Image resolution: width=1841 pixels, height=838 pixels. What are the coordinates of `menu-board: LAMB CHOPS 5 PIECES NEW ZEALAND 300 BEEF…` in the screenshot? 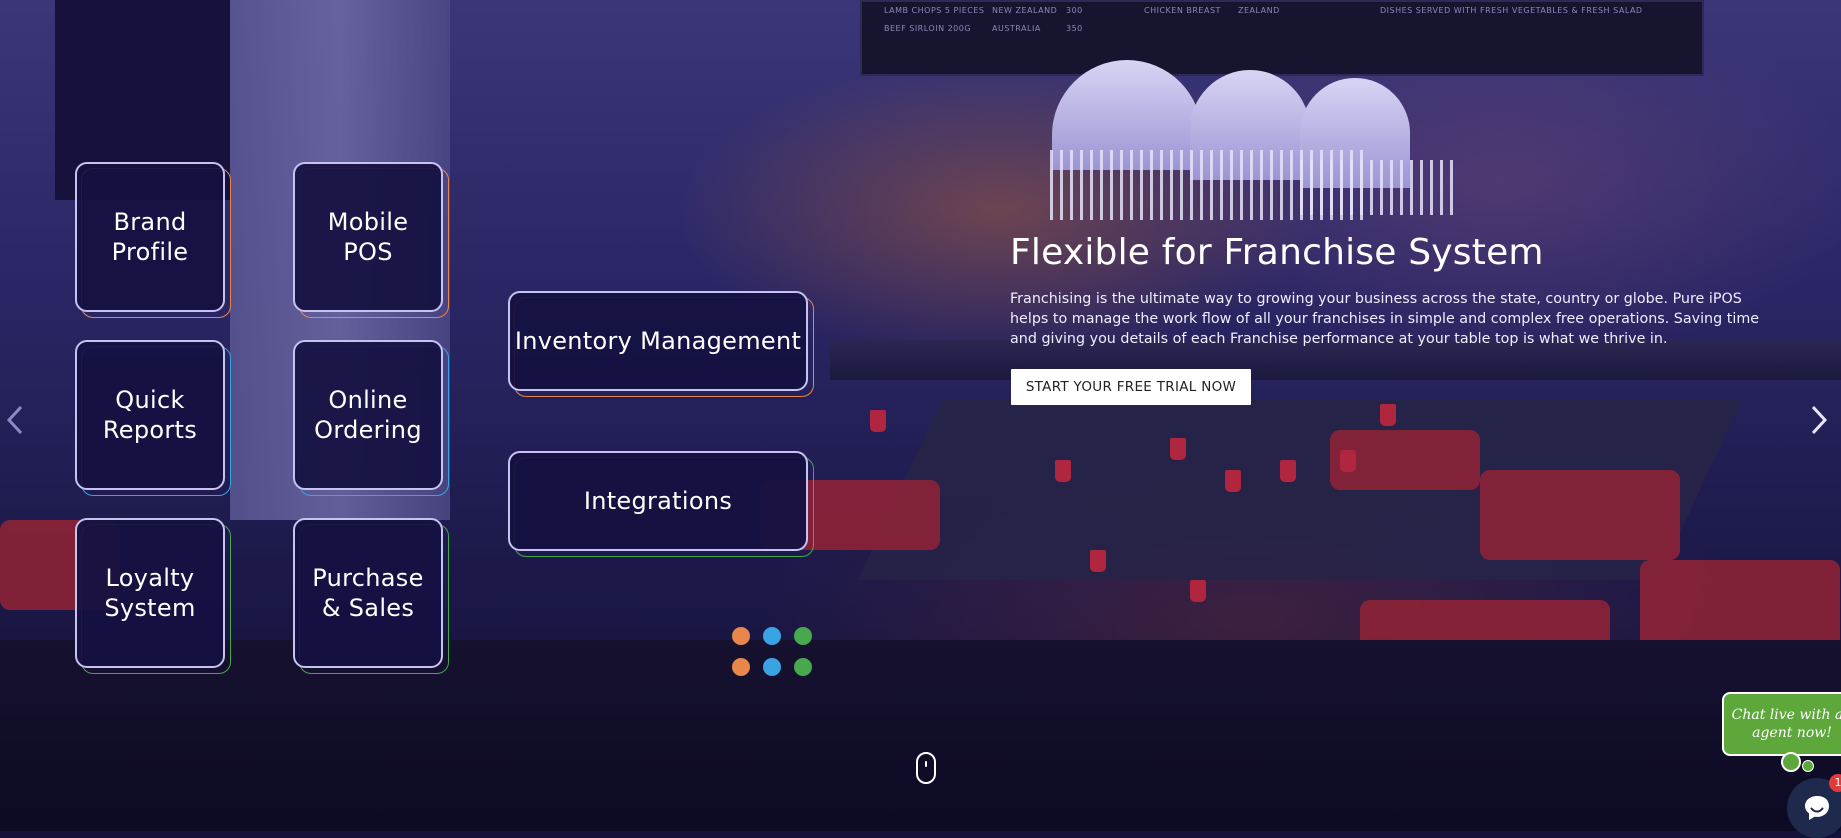 It's located at (1282, 38).